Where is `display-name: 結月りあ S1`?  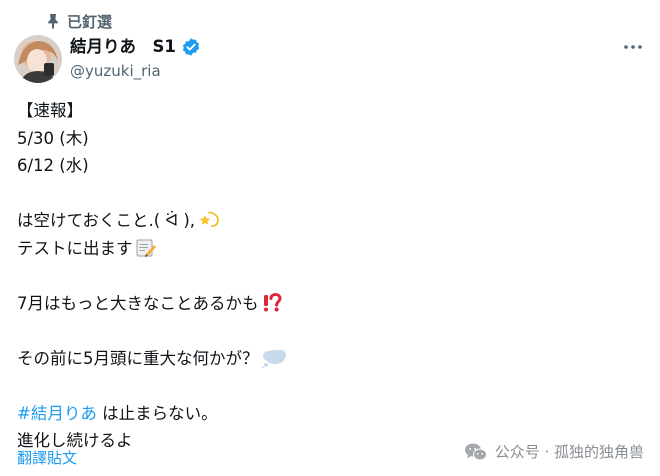 display-name: 結月りあ S1 is located at coordinates (123, 47).